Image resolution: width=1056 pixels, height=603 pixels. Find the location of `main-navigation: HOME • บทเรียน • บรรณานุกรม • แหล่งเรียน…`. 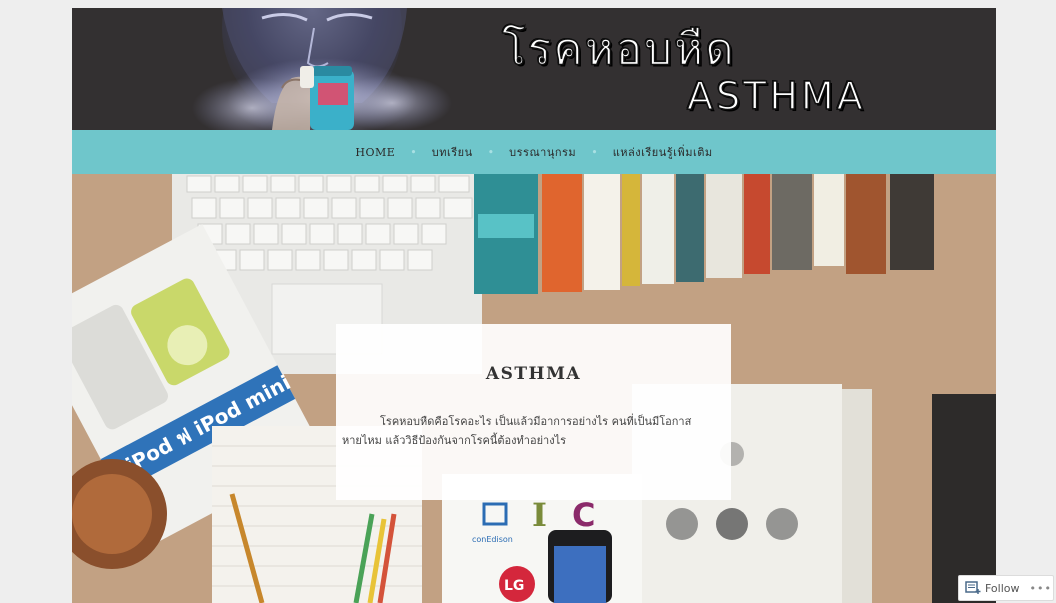

main-navigation: HOME • บทเรียน • บรรณานุกรม • แหล่งเรียน… is located at coordinates (534, 152).